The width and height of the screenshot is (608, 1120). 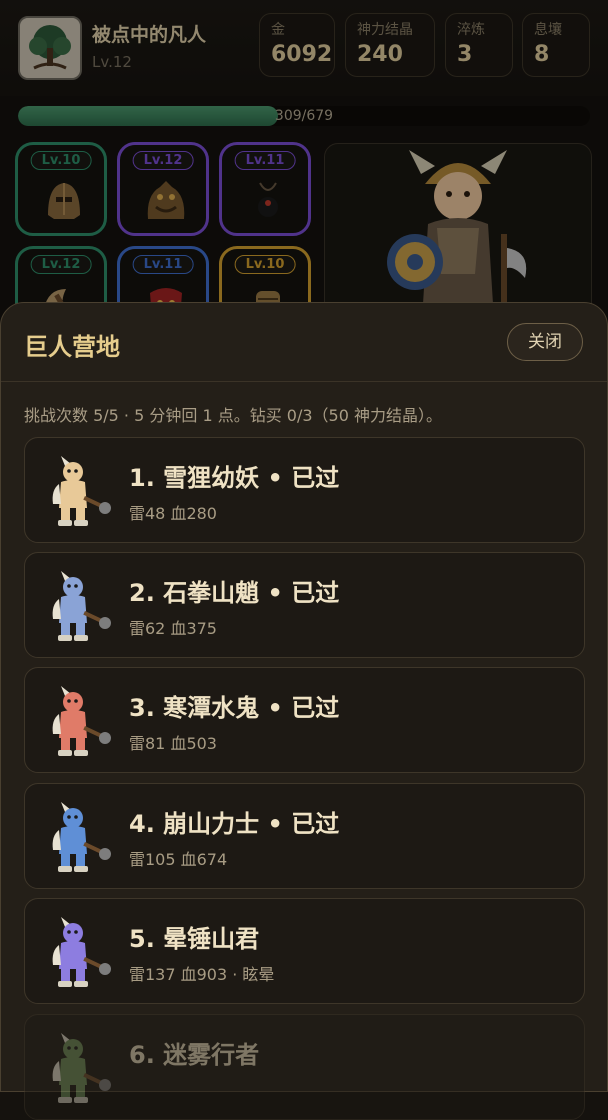 I want to click on enemy-stats: 雷48 血280, so click(x=173, y=513).